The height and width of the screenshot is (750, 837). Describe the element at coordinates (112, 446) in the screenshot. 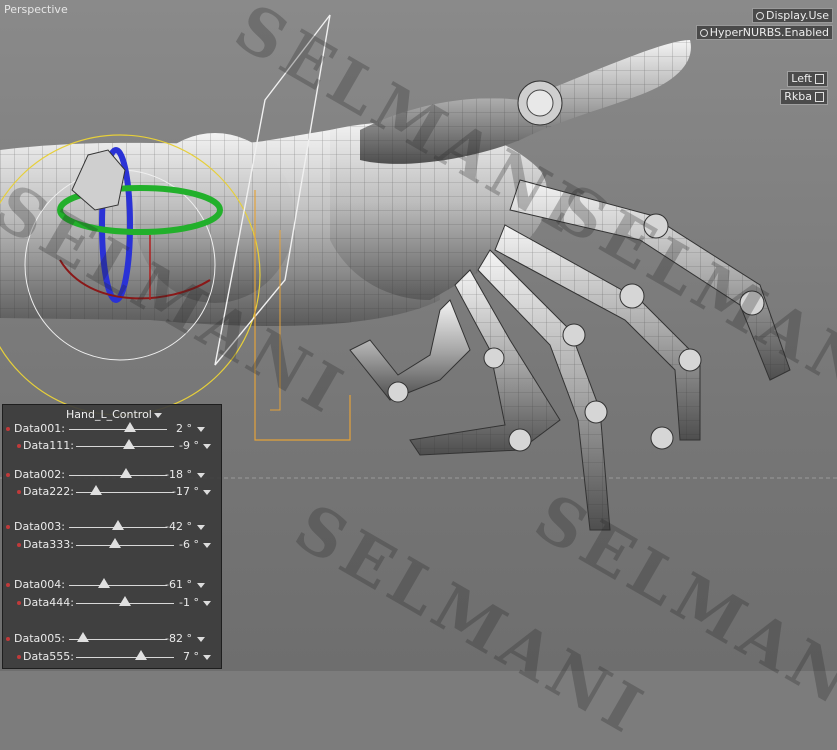

I see `sub-slider-row: Data111: -9 °` at that location.